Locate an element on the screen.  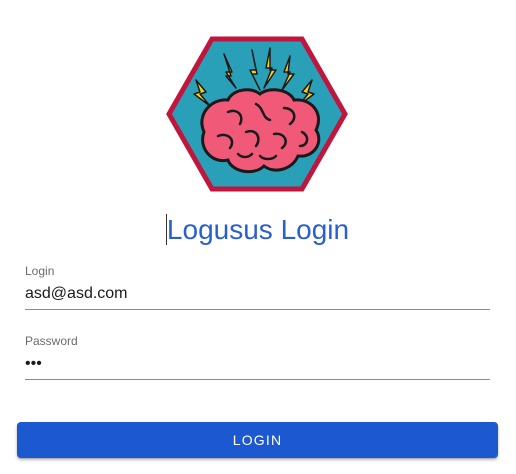
login-field: Login is located at coordinates (257, 287).